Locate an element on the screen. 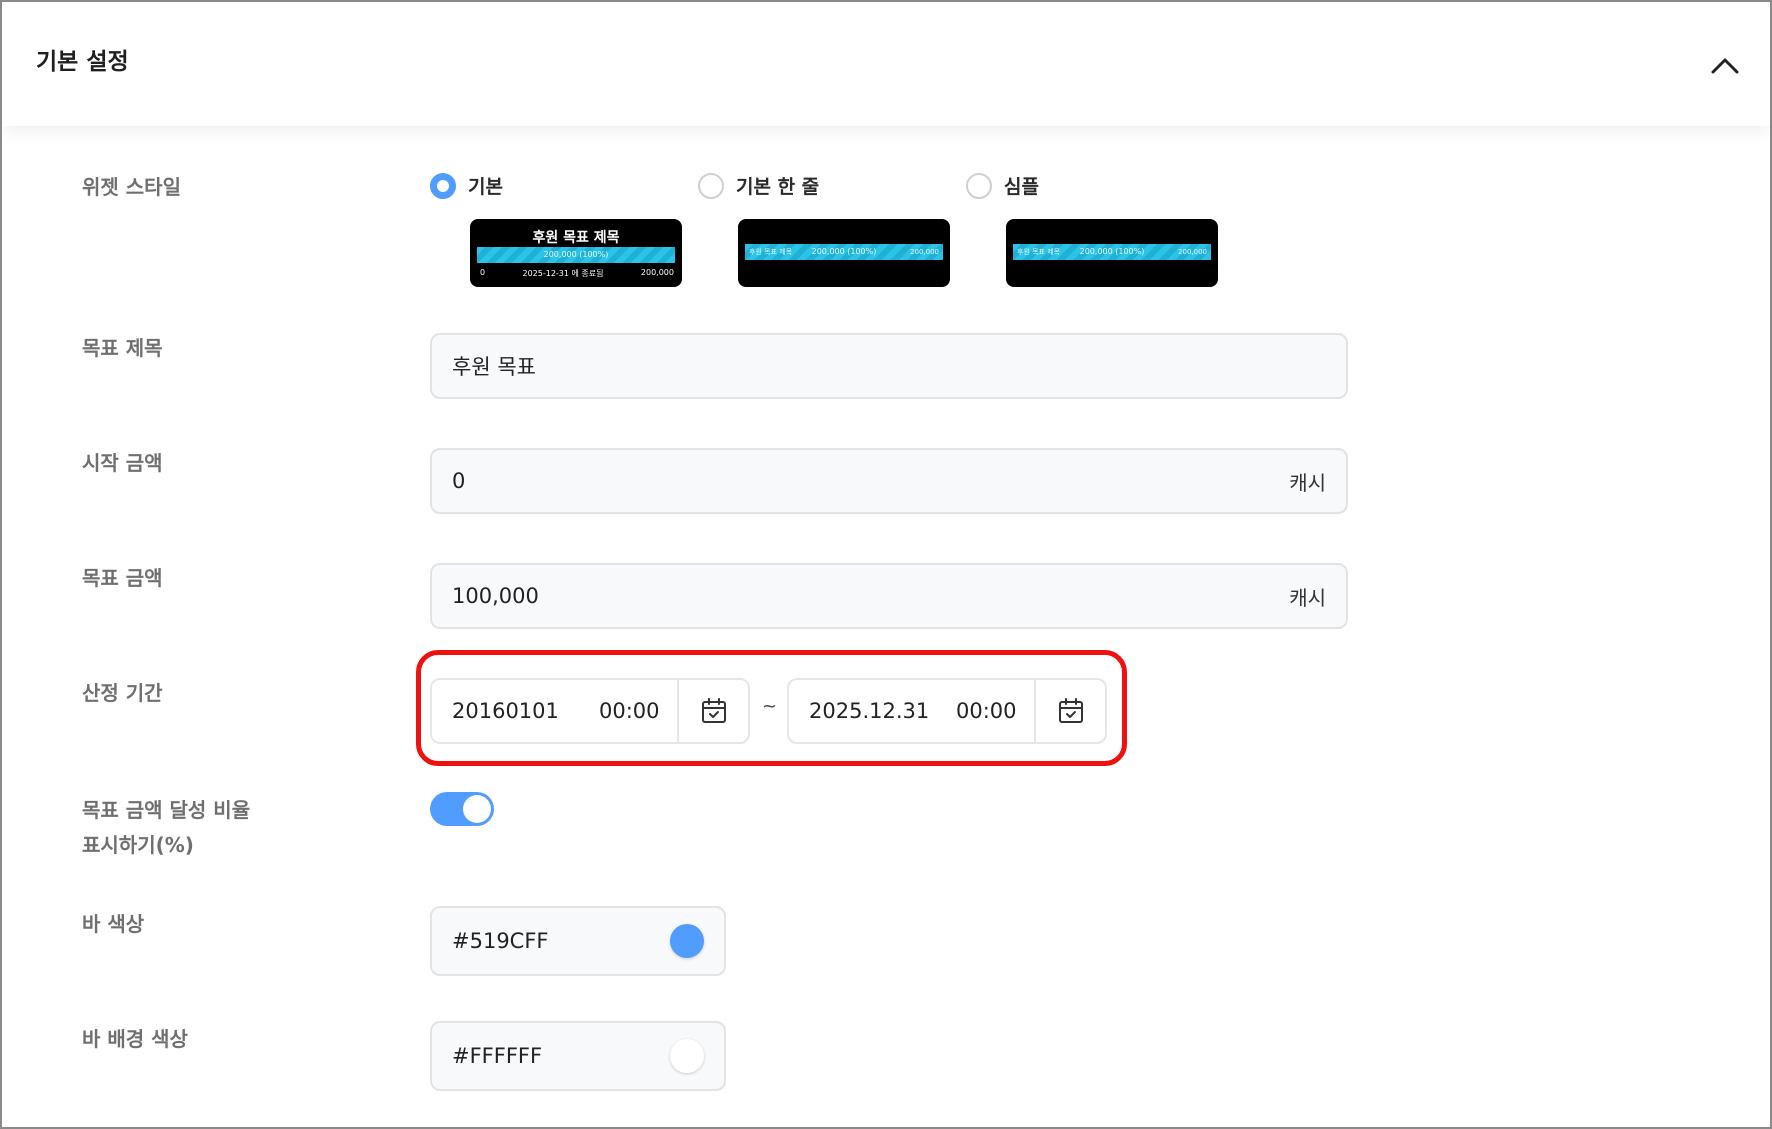  widget-style-label: 위젯 스타일 is located at coordinates (131, 187).